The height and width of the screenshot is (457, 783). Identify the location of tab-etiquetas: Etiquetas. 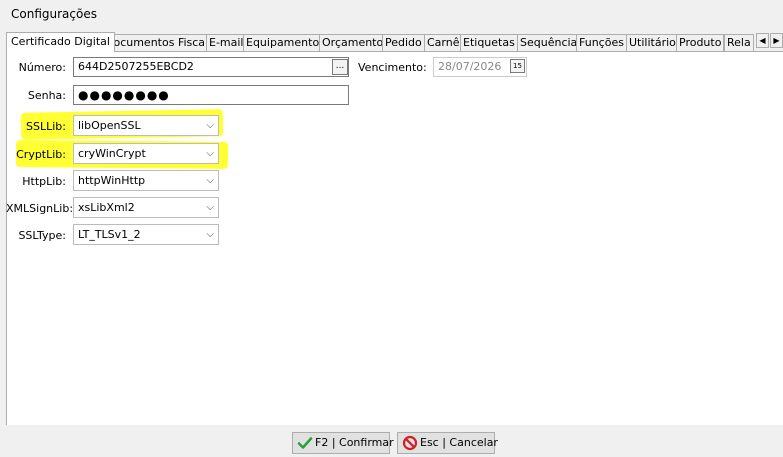
(489, 42).